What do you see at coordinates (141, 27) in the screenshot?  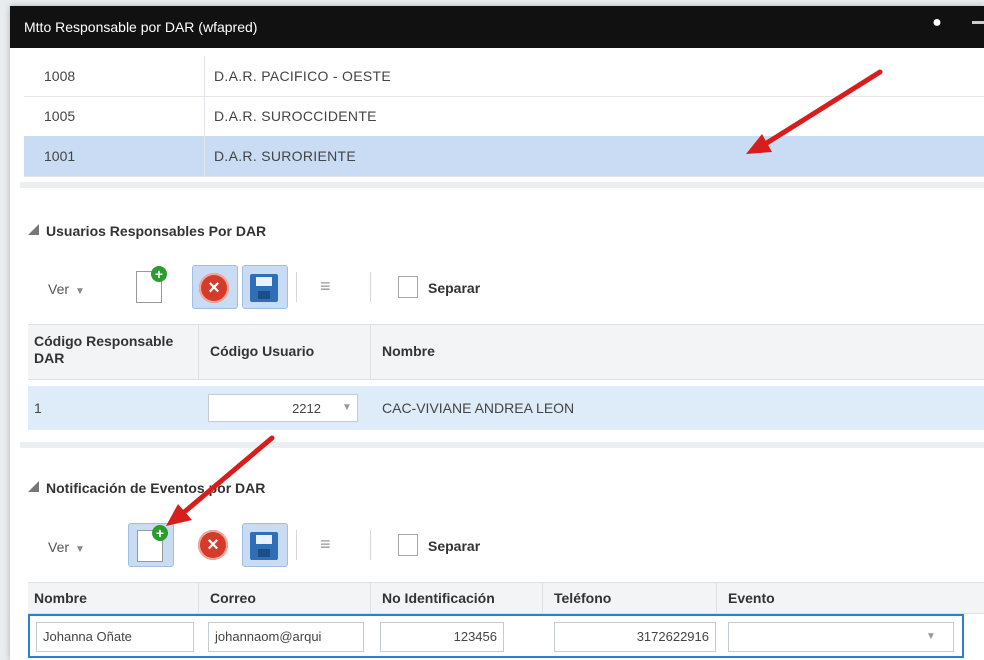 I see `window-title: Mtto Responsable por DAR (wfapred)` at bounding box center [141, 27].